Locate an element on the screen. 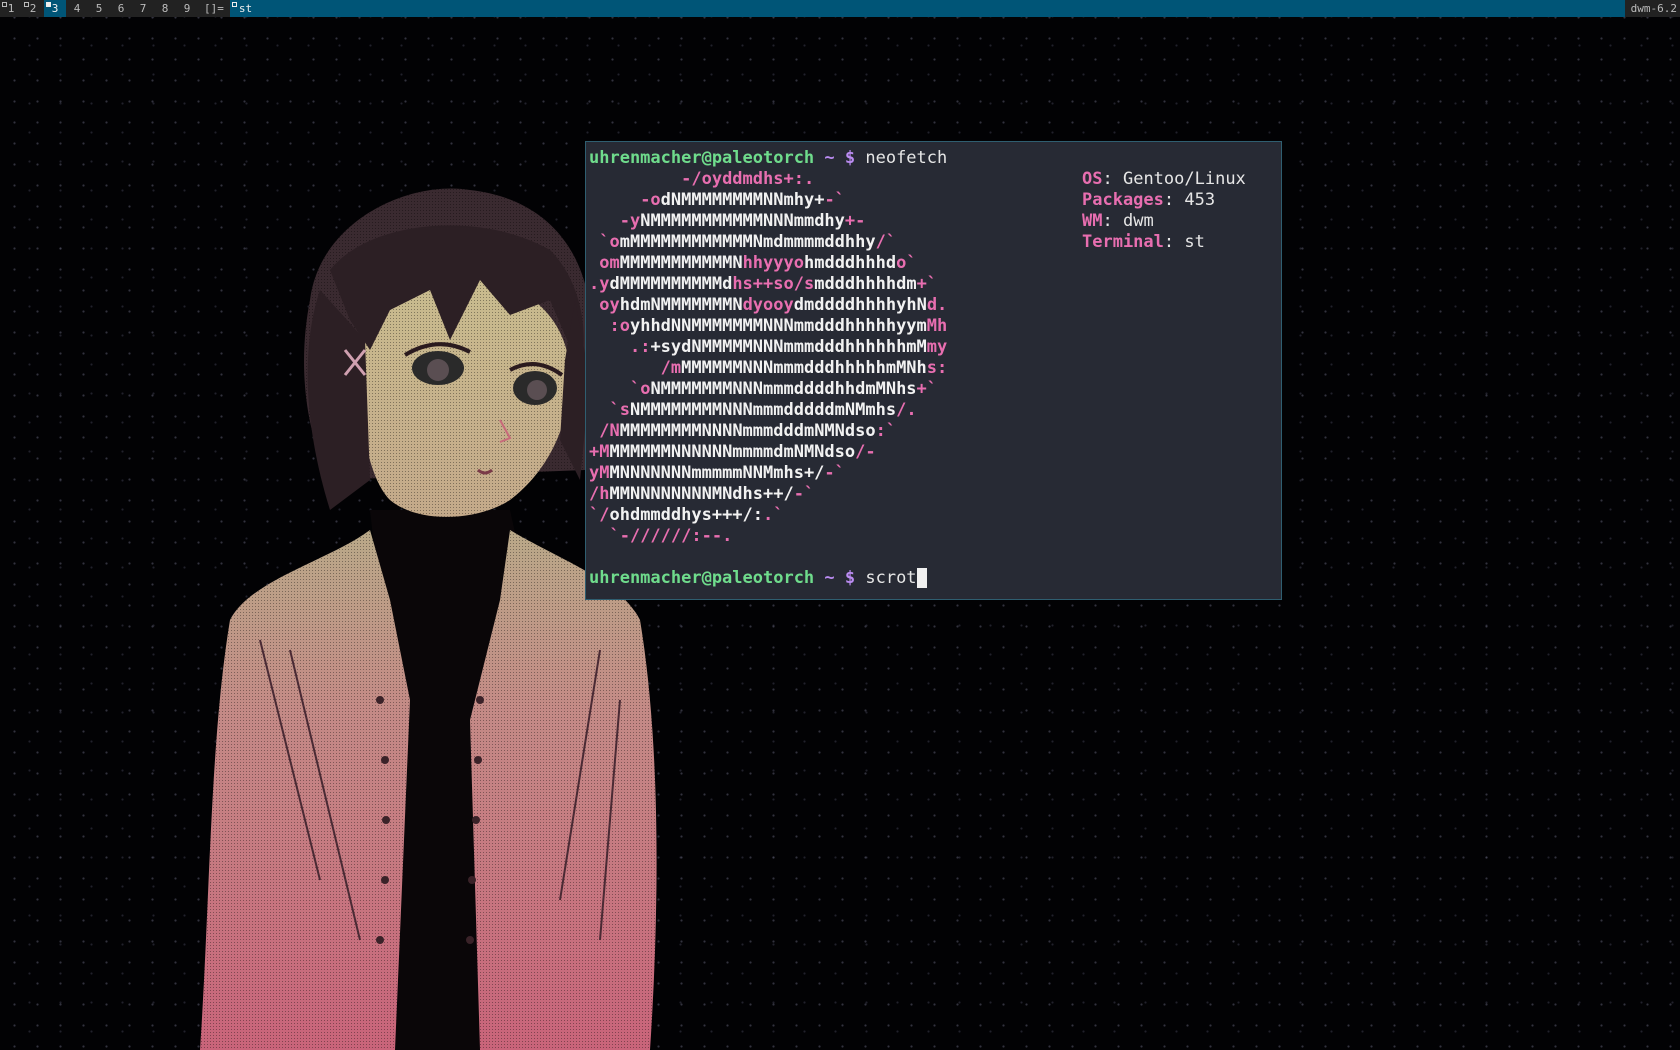  logo-segment: +M is located at coordinates (599, 452).